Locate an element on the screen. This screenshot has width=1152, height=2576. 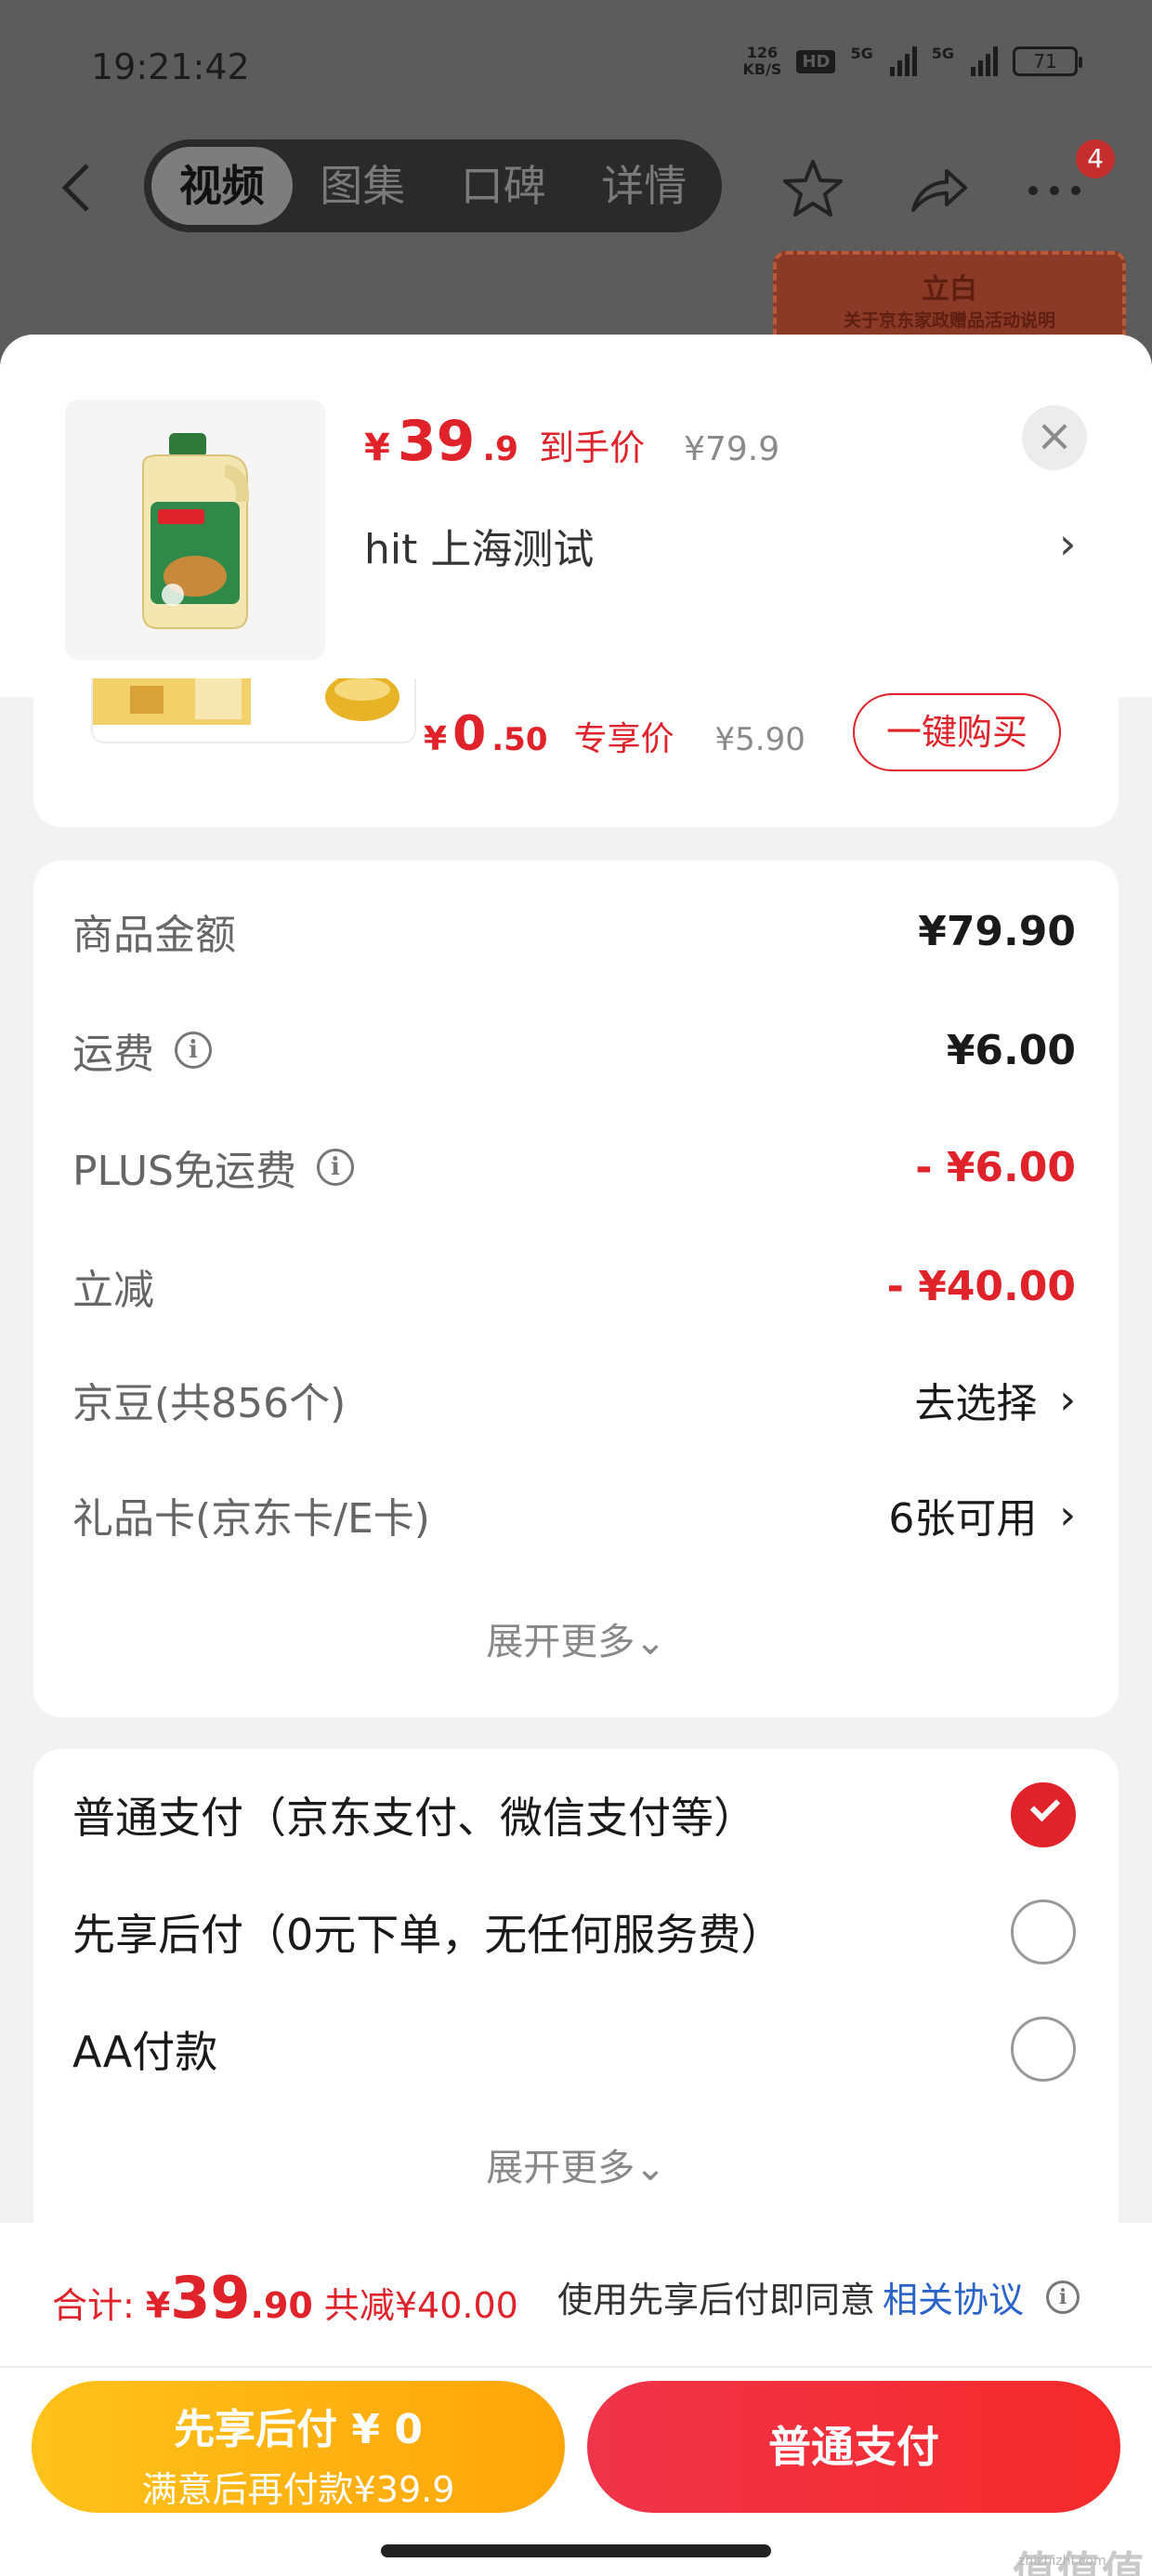
share-icon is located at coordinates (938, 190).